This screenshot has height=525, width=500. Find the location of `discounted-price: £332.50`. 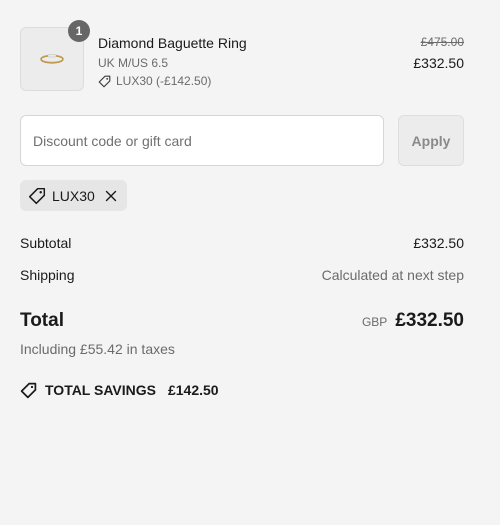

discounted-price: £332.50 is located at coordinates (438, 63).